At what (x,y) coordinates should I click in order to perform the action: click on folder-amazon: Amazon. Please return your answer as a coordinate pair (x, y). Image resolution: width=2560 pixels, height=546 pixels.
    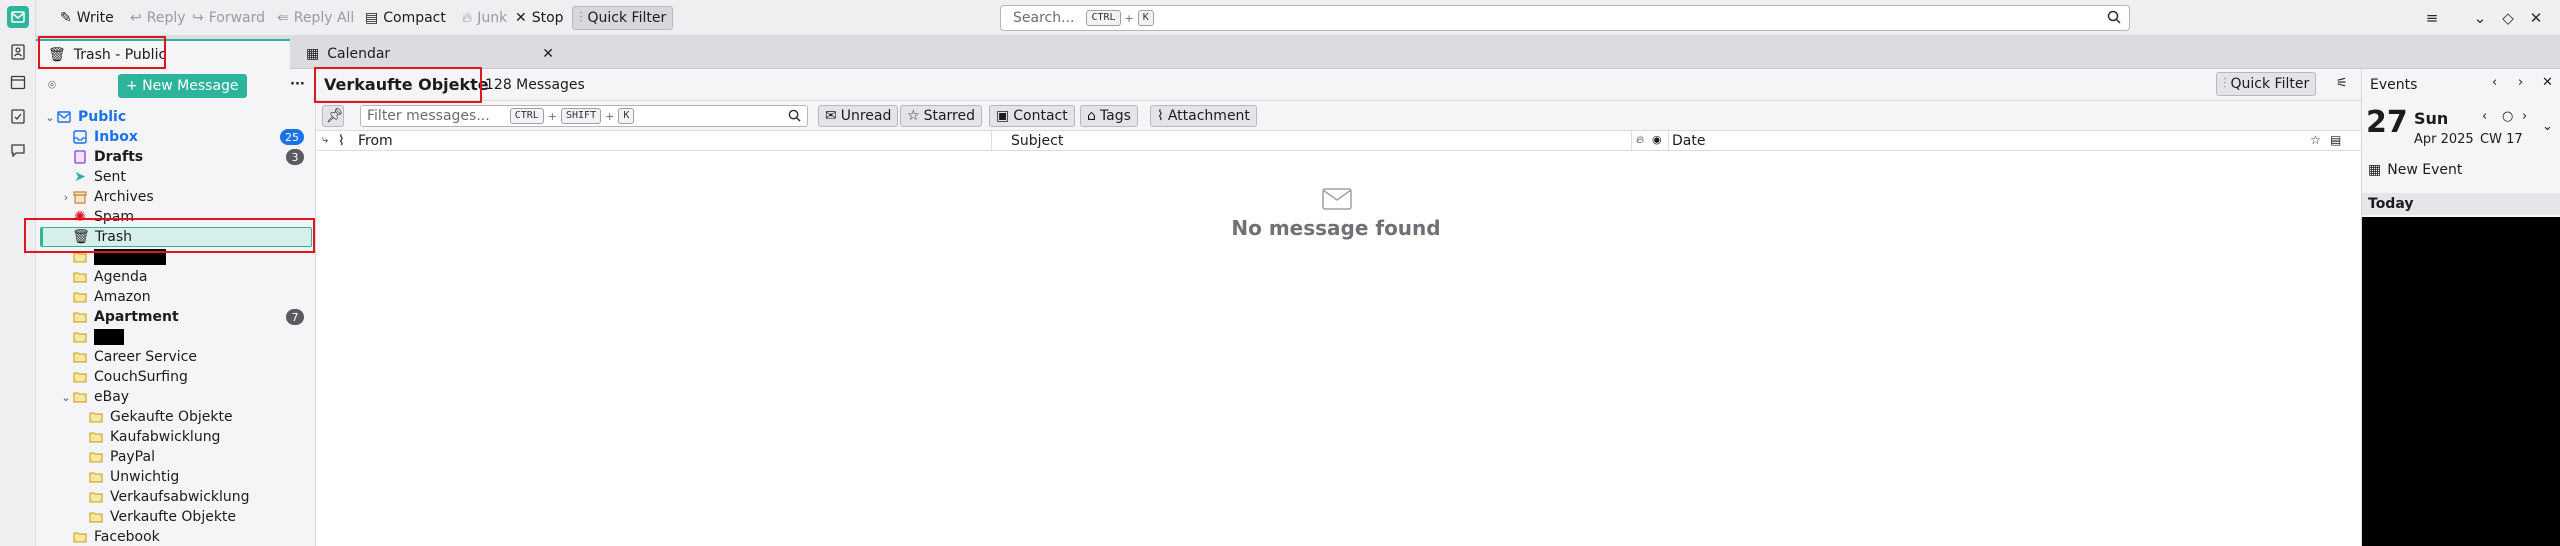
    Looking at the image, I should click on (187, 297).